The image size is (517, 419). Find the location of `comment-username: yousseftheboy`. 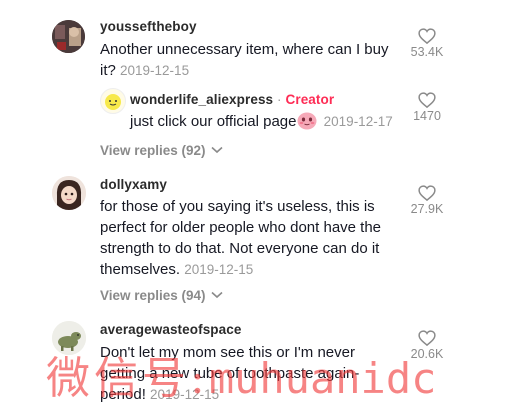

comment-username: yousseftheboy is located at coordinates (148, 26).